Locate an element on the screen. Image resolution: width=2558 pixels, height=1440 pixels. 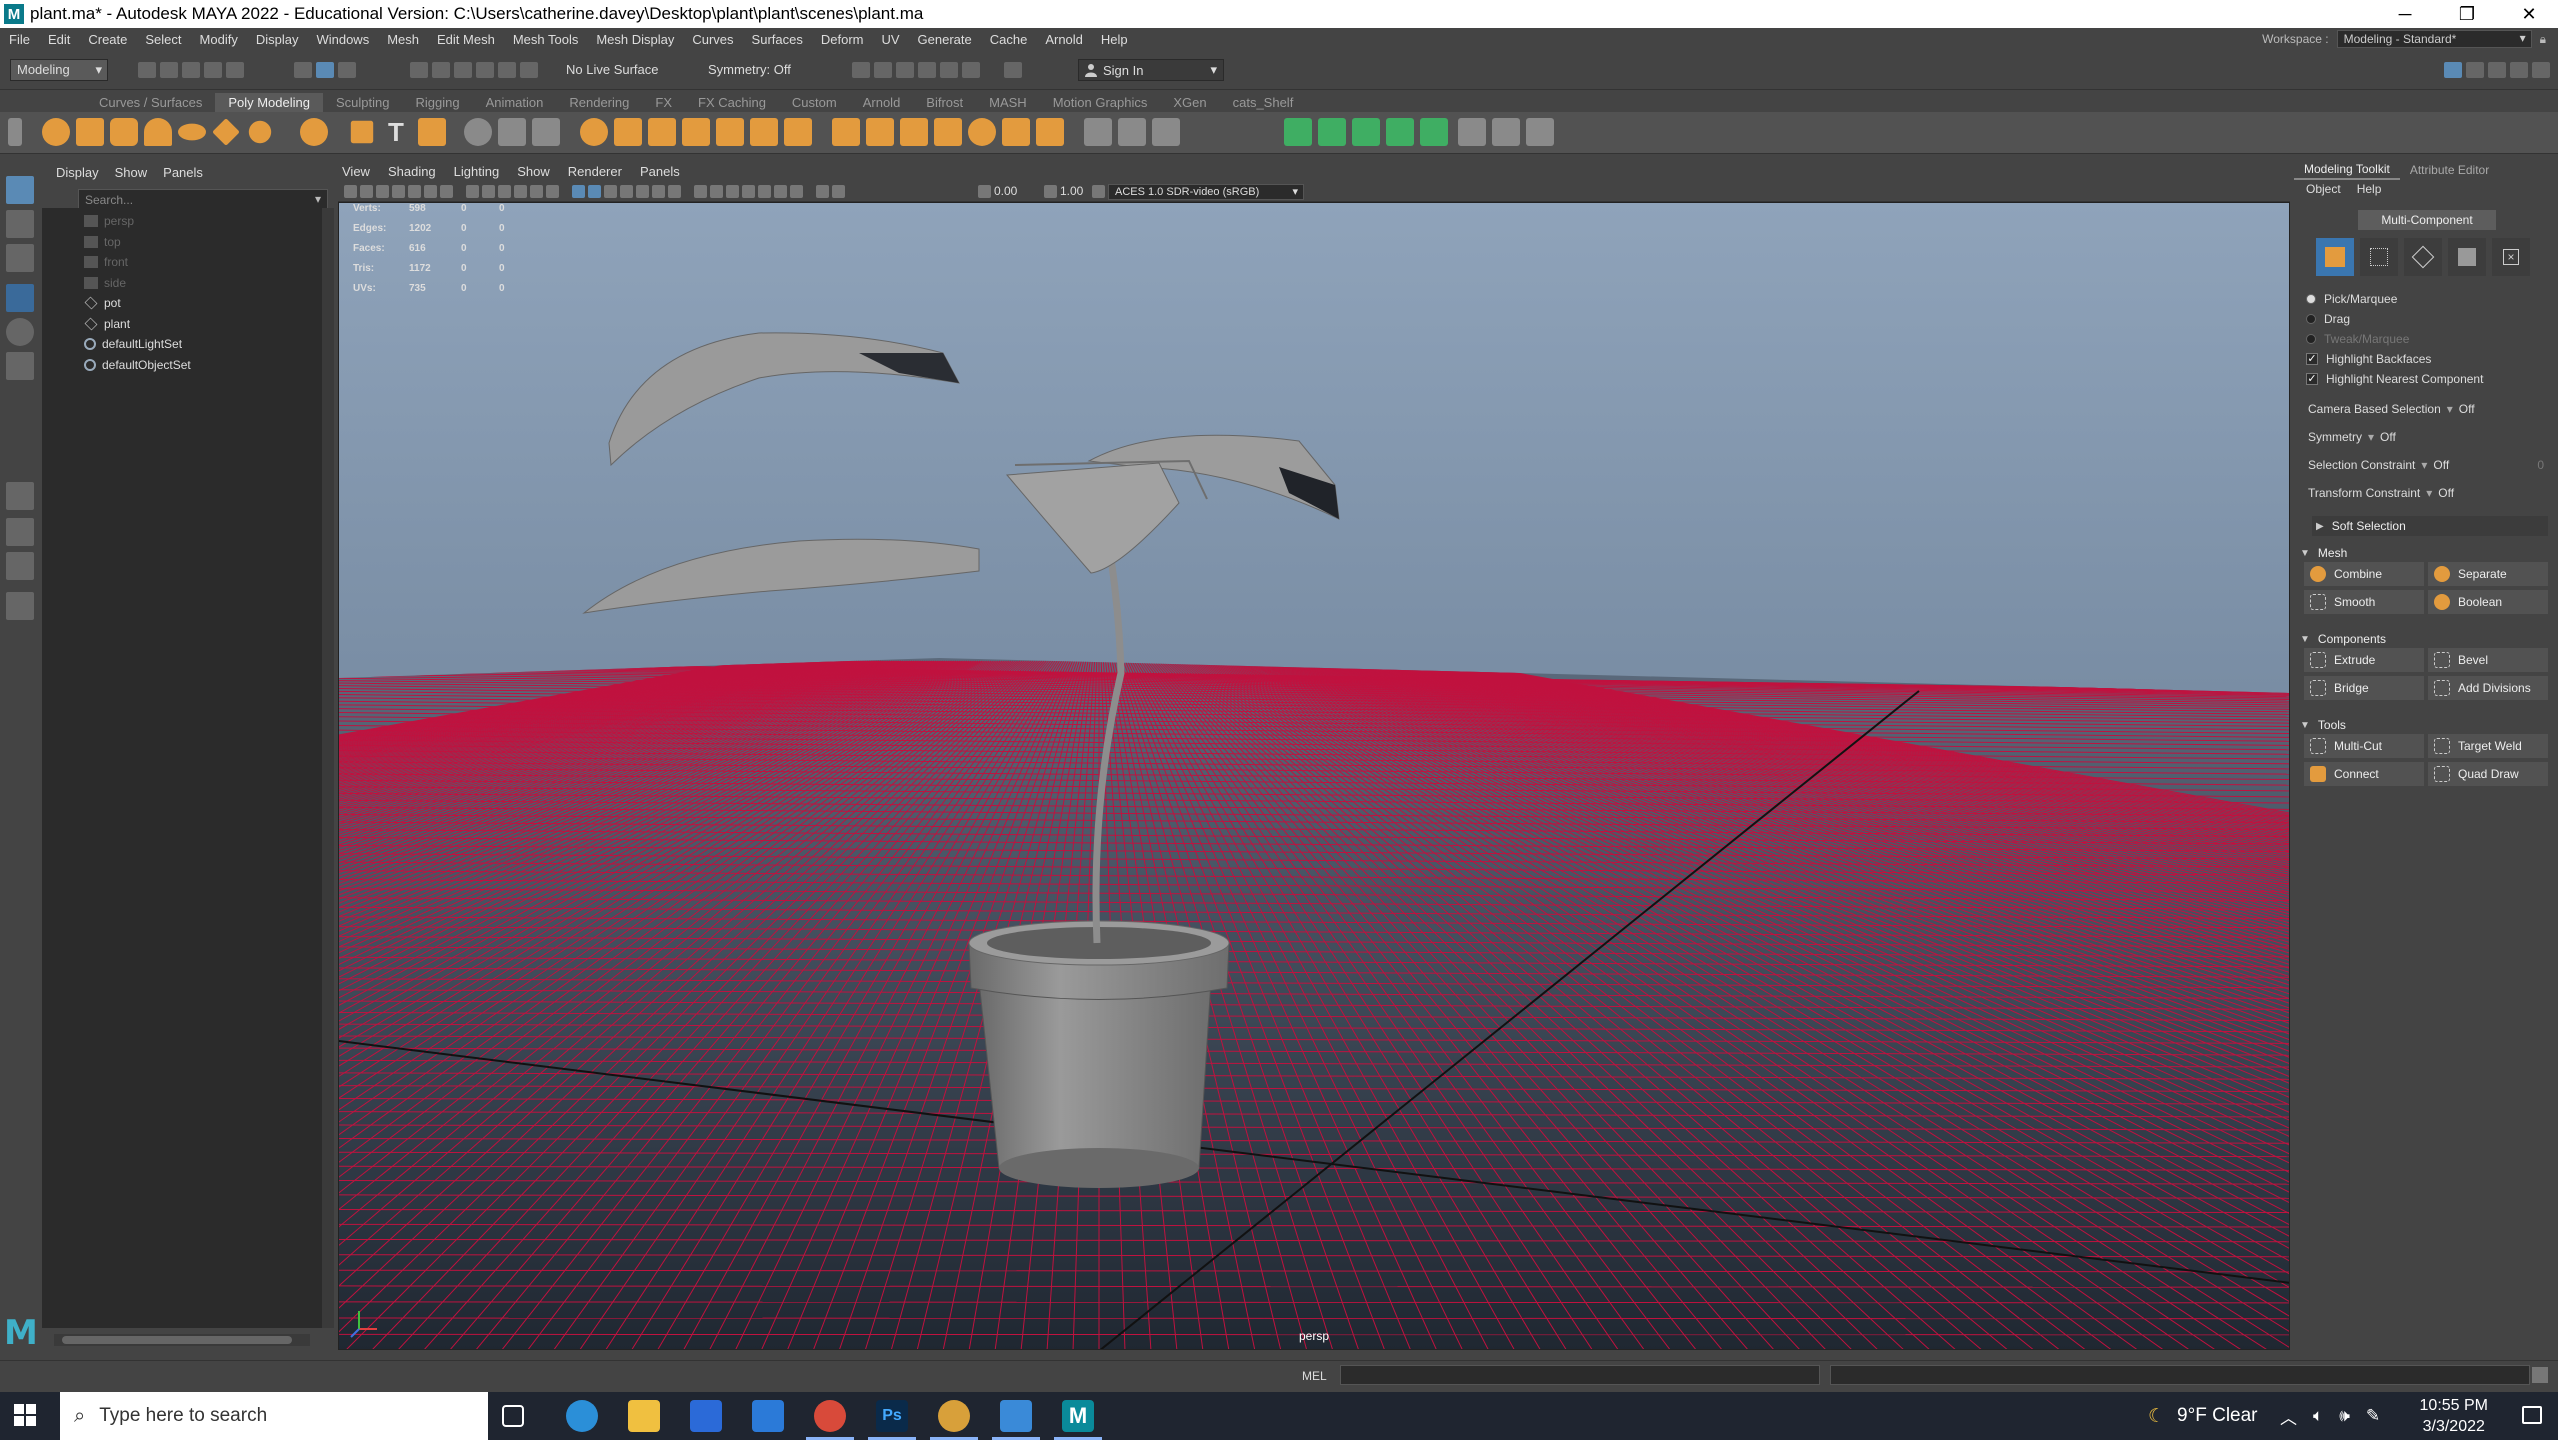
tray-chevron-icon: ︿ is located at coordinates (2288, 1416).